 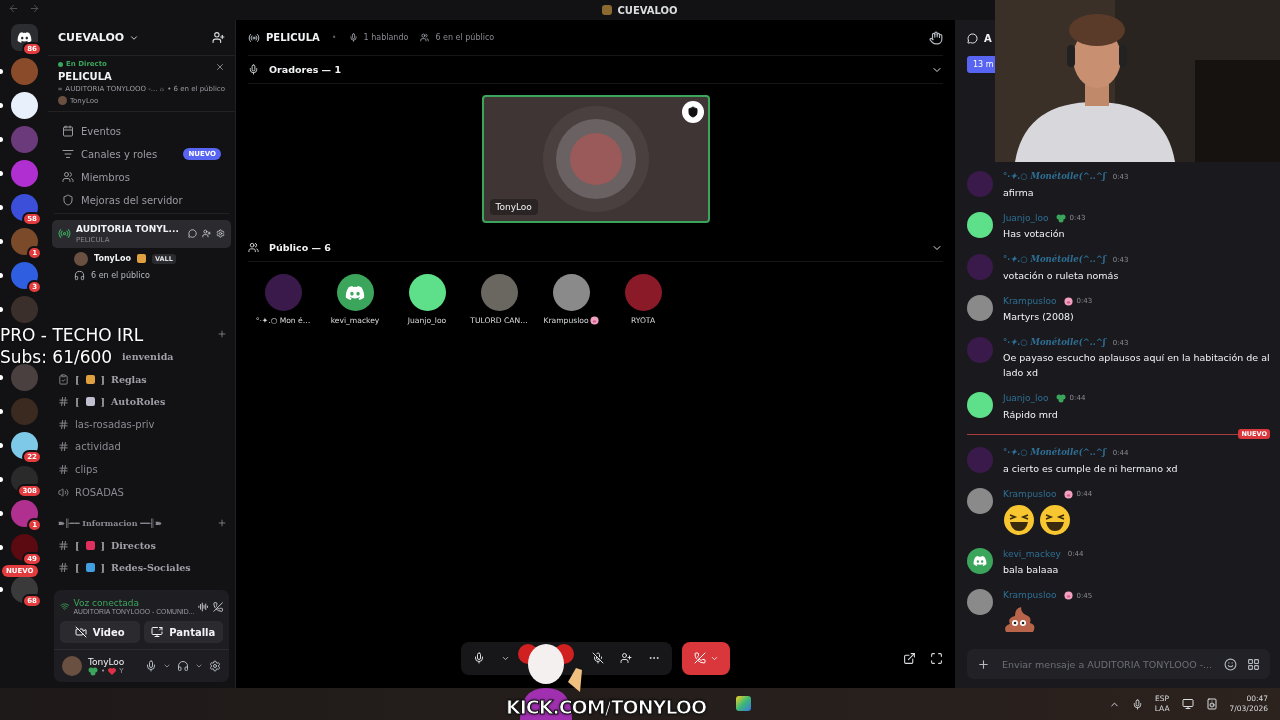 I want to click on channel-item: ienvenida, so click(x=148, y=357).